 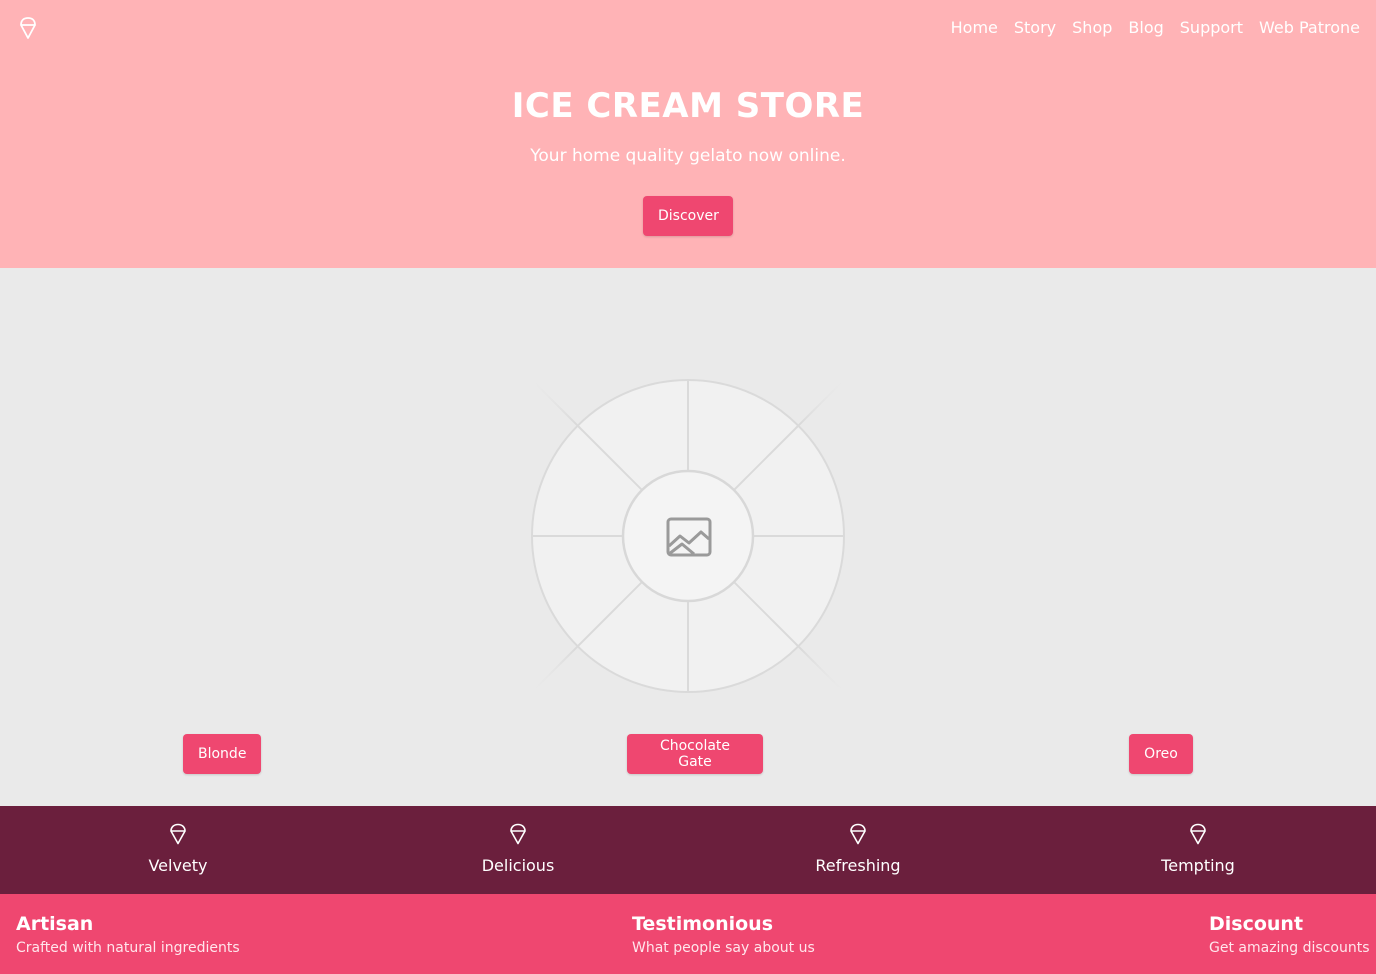 What do you see at coordinates (858, 865) in the screenshot?
I see `feature-label: Refreshing` at bounding box center [858, 865].